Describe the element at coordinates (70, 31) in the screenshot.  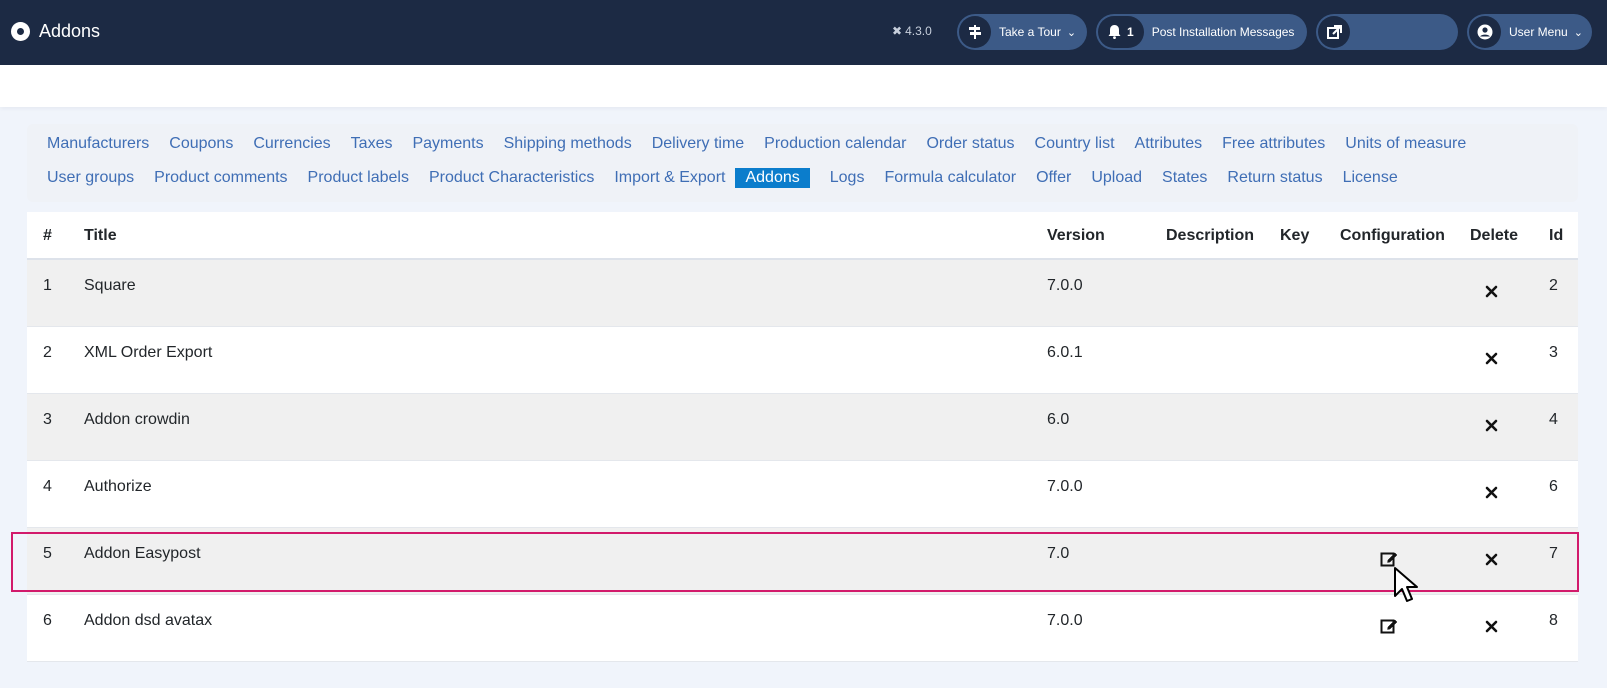
I see `page-title: Addons` at that location.